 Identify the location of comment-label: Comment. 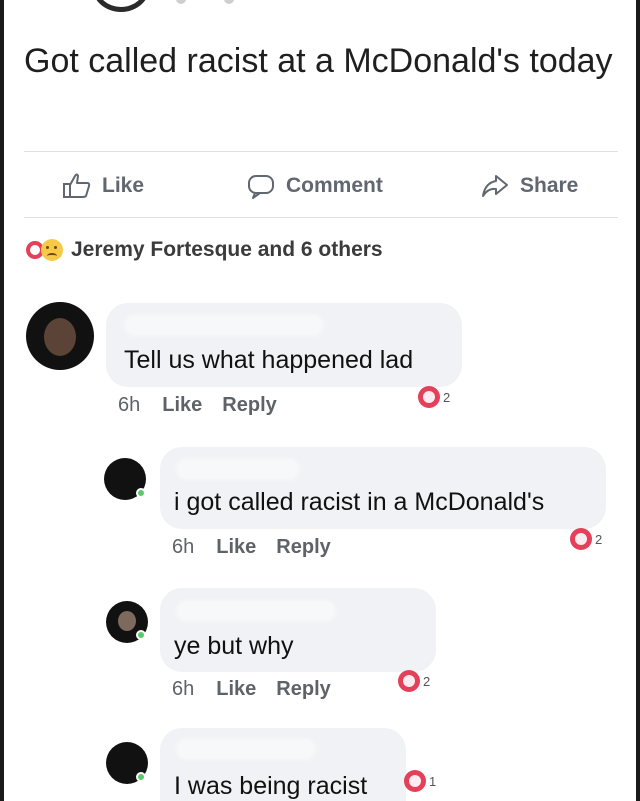
(334, 185).